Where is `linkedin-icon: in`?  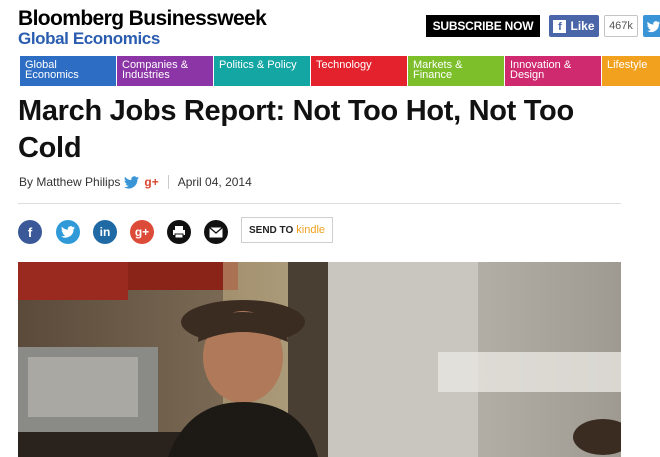 linkedin-icon: in is located at coordinates (105, 232).